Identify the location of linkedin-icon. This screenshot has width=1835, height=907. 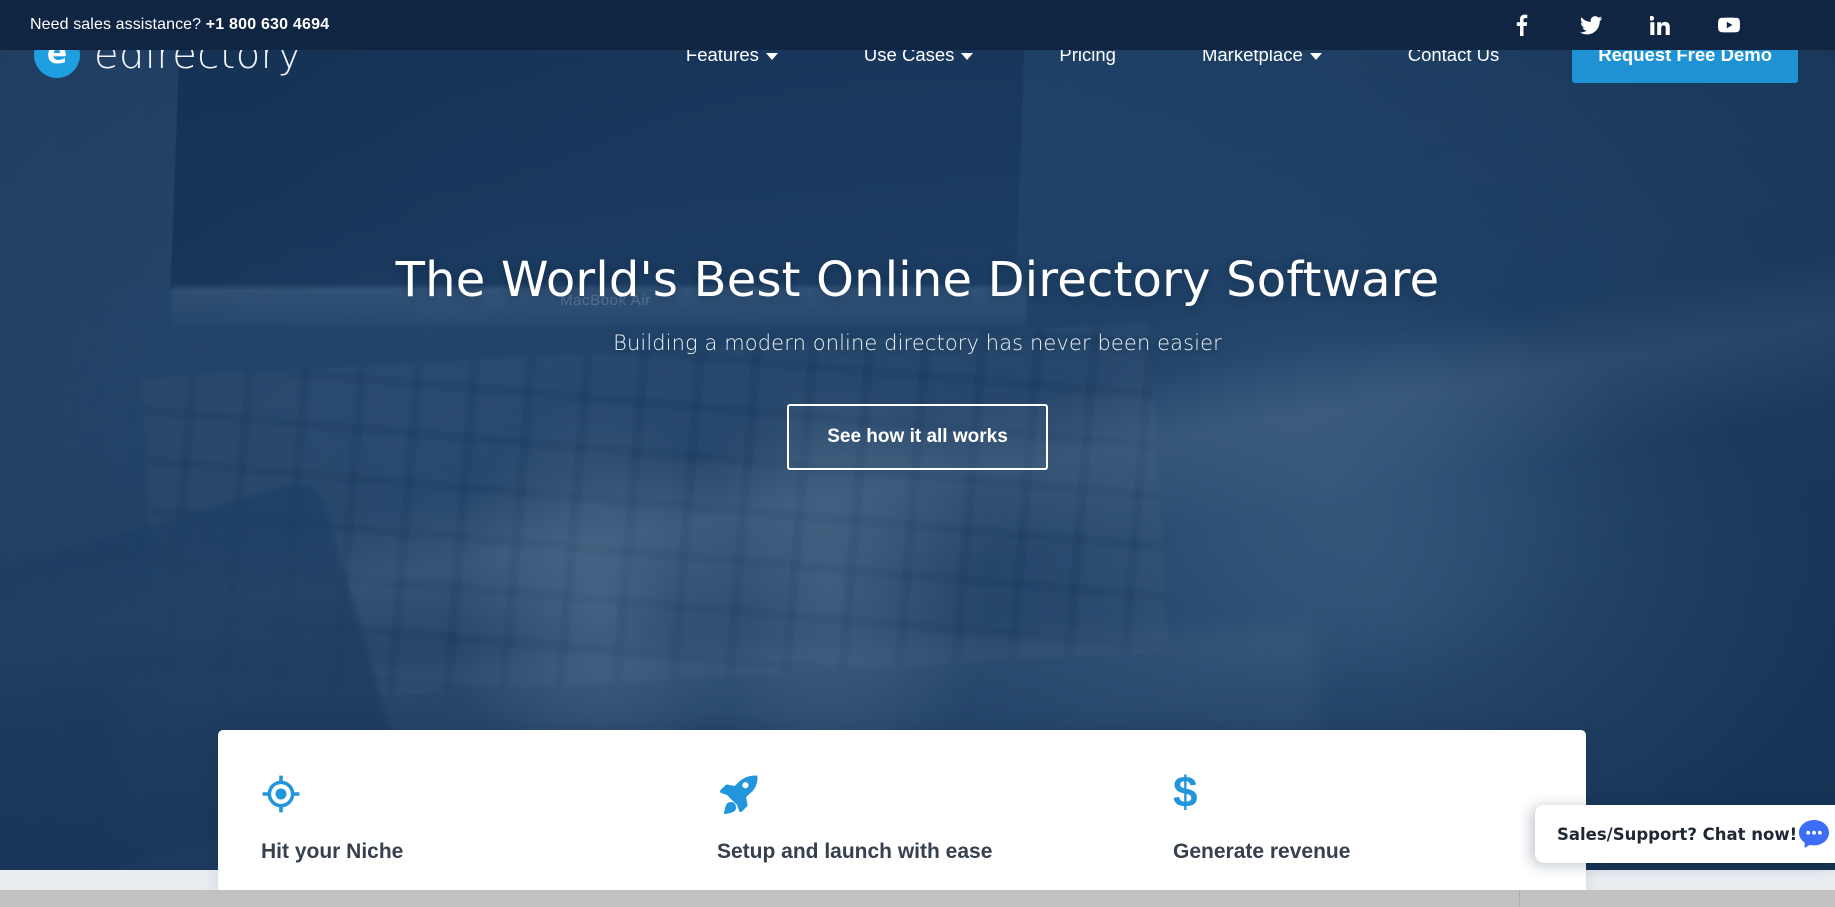
(1660, 25).